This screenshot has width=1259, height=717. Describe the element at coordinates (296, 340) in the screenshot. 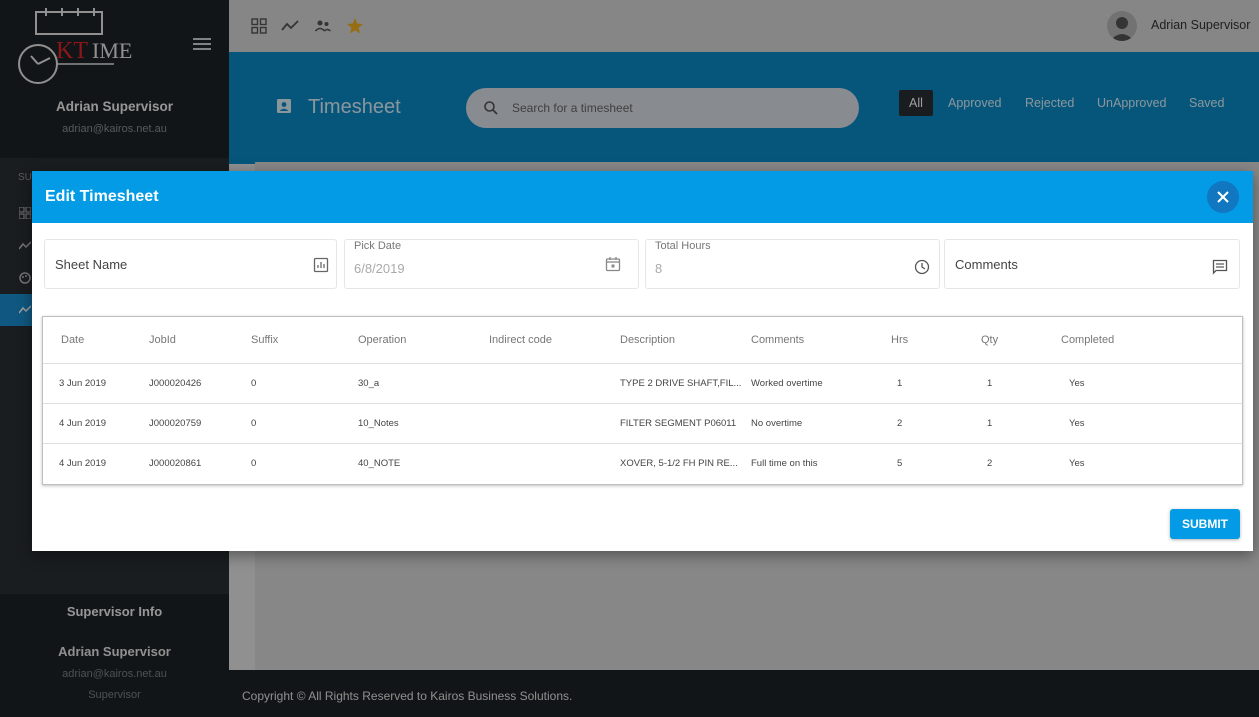

I see `column-header-suffix: Suffix` at that location.